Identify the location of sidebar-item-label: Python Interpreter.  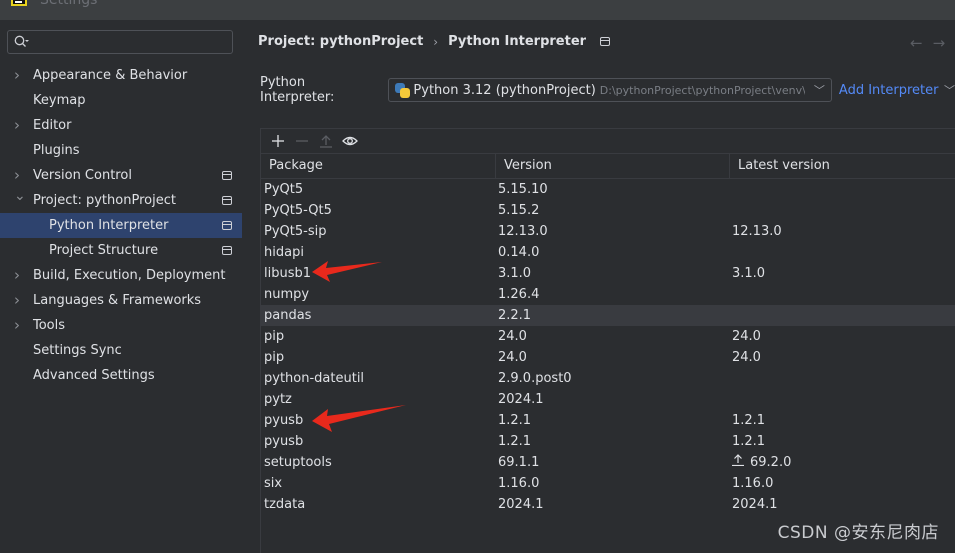
(109, 225).